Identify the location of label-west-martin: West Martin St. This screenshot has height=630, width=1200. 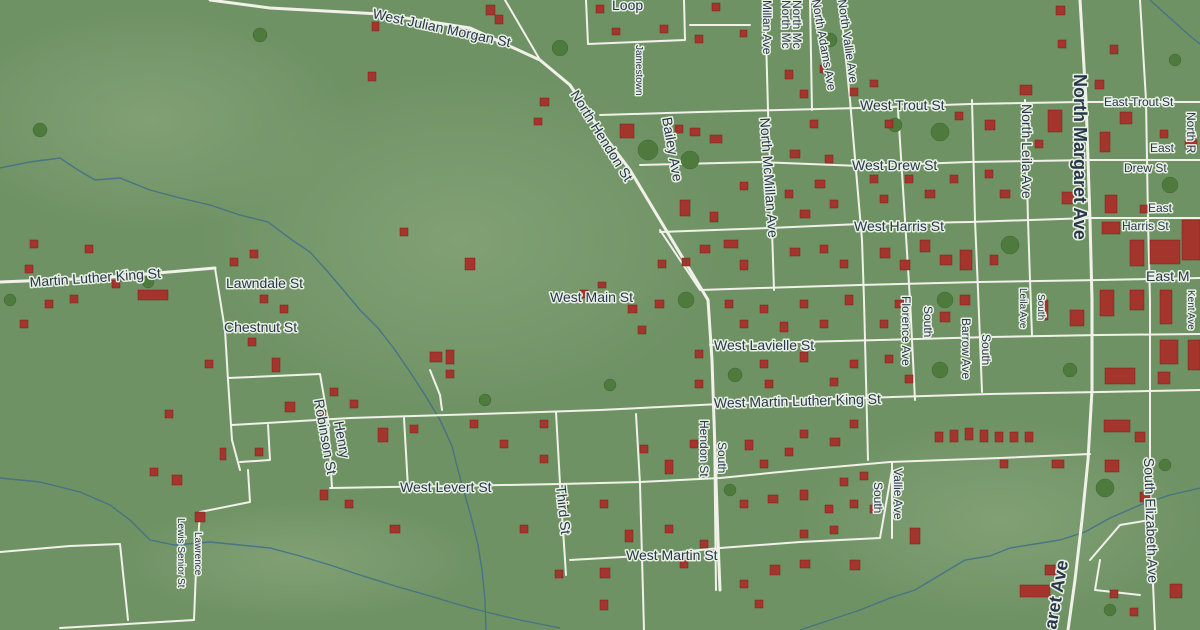
(672, 555).